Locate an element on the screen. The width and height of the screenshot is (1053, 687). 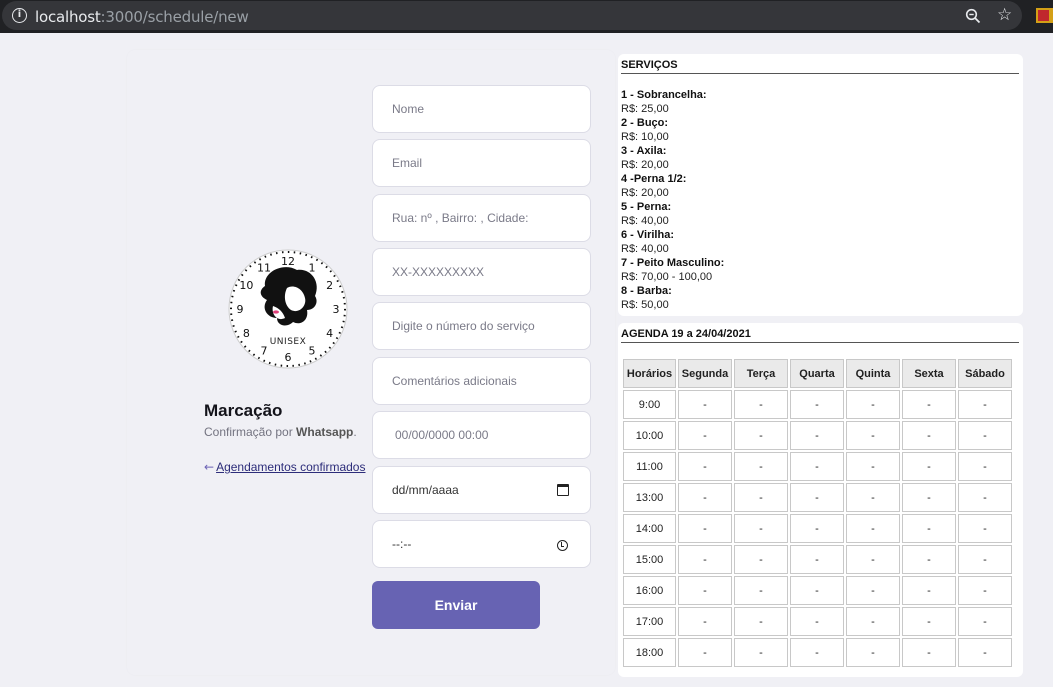
email-input: Email is located at coordinates (481, 163).